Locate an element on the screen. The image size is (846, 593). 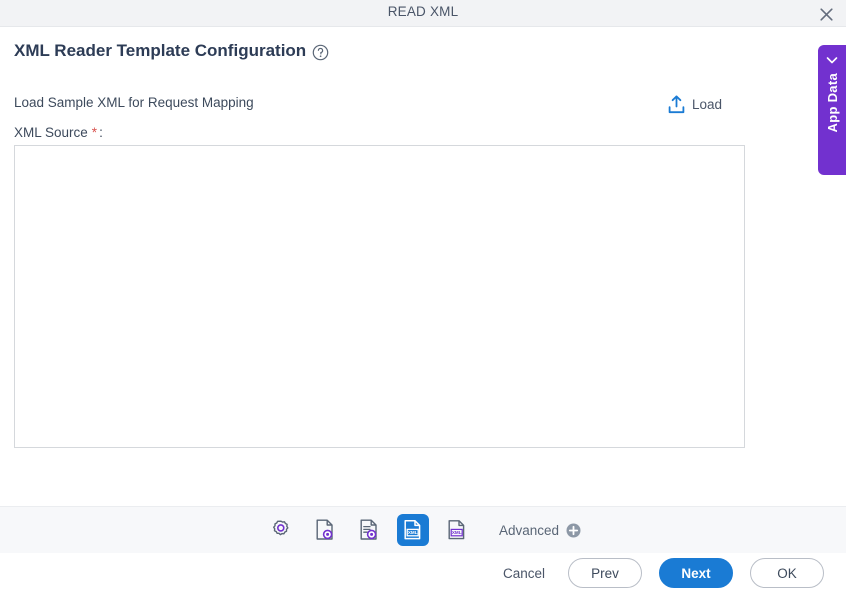
label-colon: : is located at coordinates (101, 132).